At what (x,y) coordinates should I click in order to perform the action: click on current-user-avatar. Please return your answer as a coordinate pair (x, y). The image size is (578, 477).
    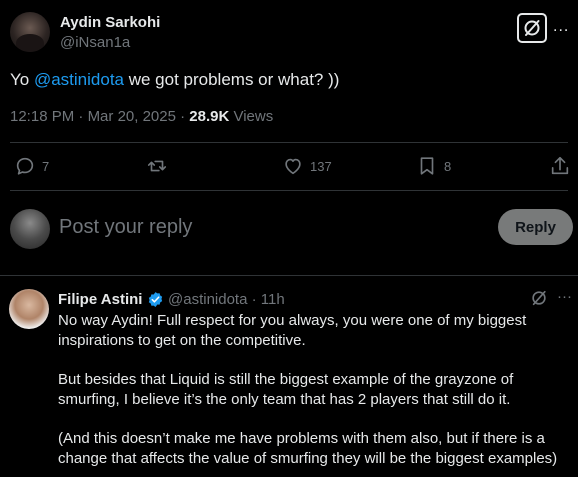
    Looking at the image, I should click on (30, 229).